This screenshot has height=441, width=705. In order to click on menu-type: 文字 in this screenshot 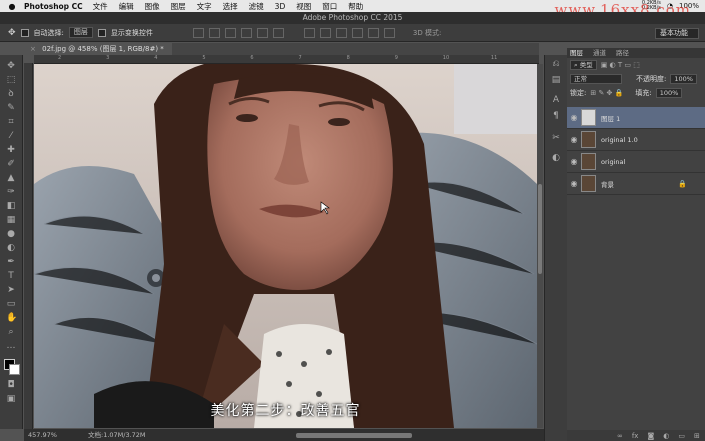, I will do `click(204, 6)`.